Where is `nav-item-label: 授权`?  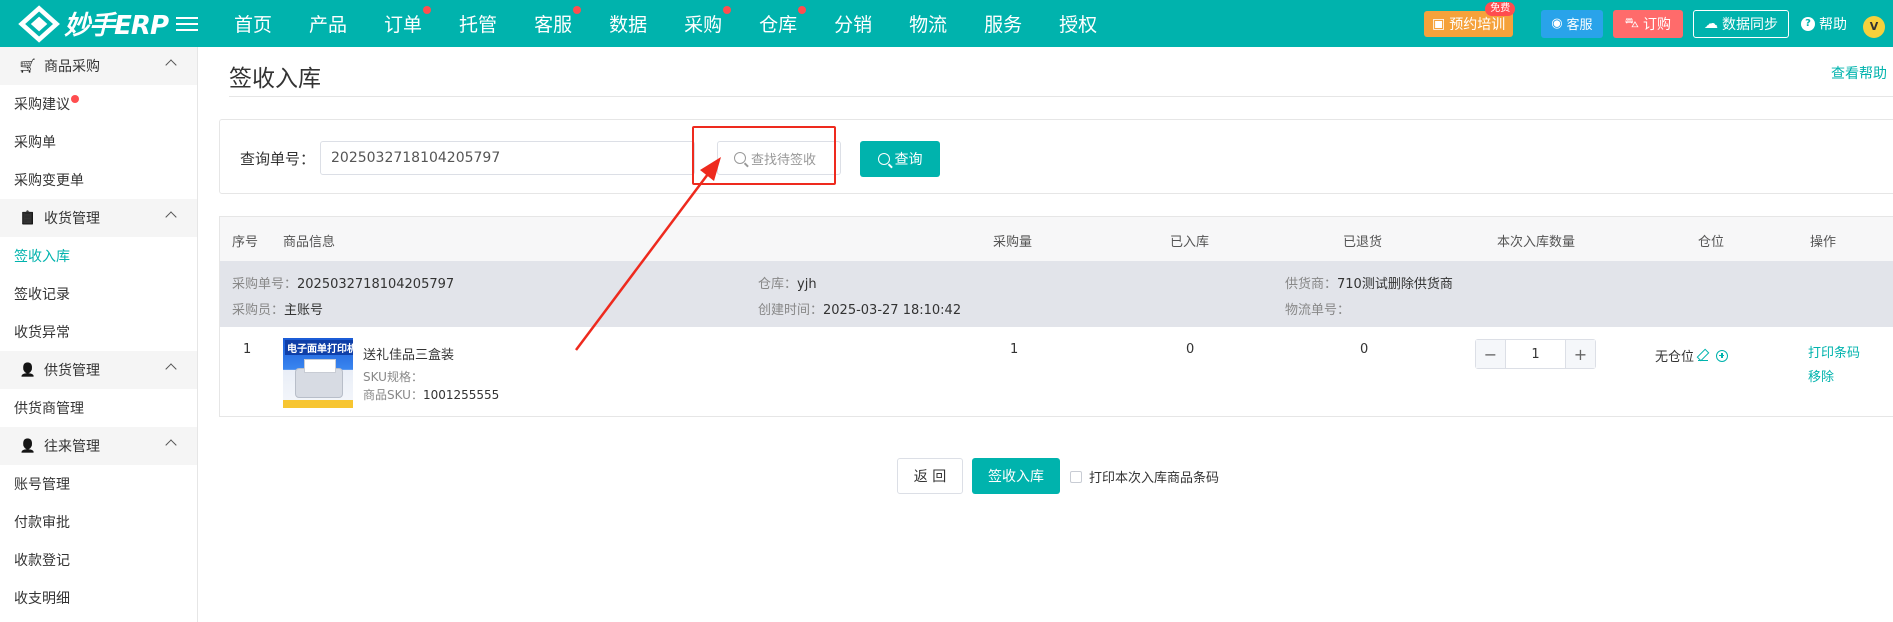 nav-item-label: 授权 is located at coordinates (1078, 25).